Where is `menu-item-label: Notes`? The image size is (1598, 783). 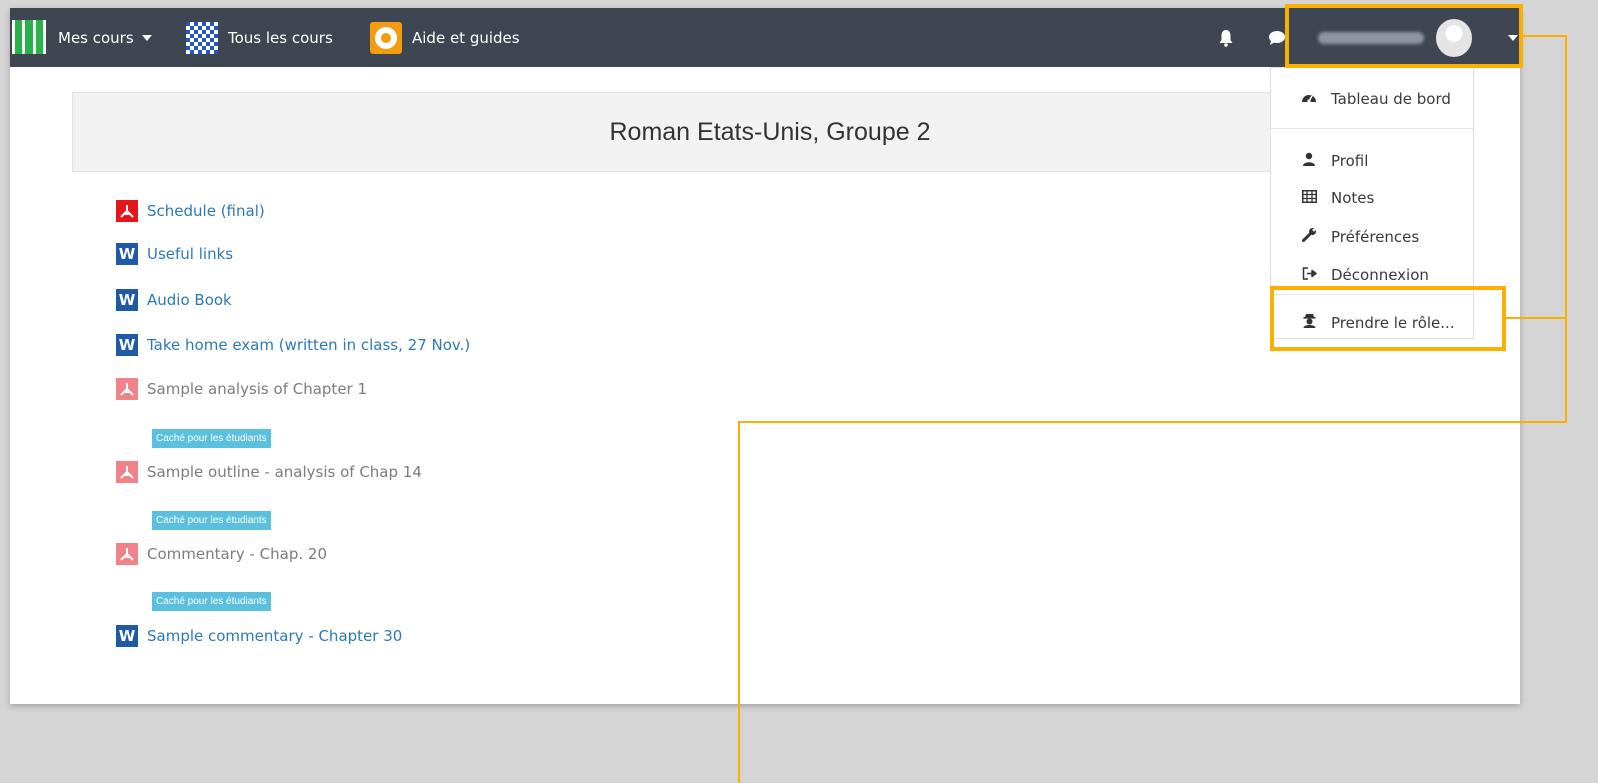
menu-item-label: Notes is located at coordinates (1353, 198).